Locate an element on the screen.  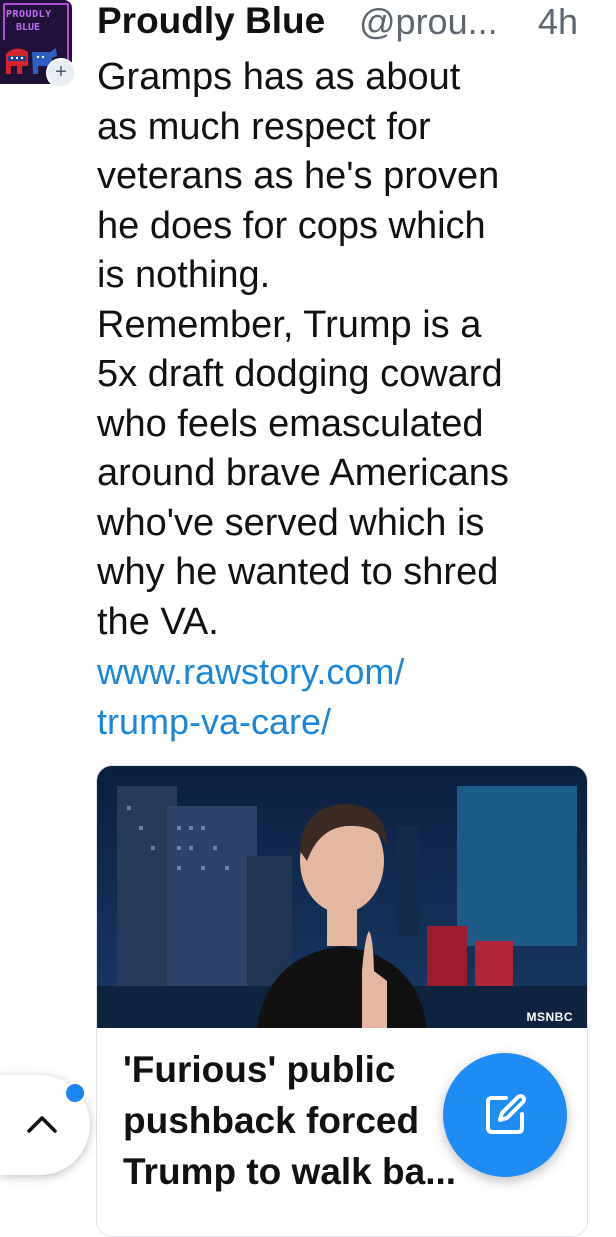
post-body-line: 5x draft dodging coward is located at coordinates (300, 374).